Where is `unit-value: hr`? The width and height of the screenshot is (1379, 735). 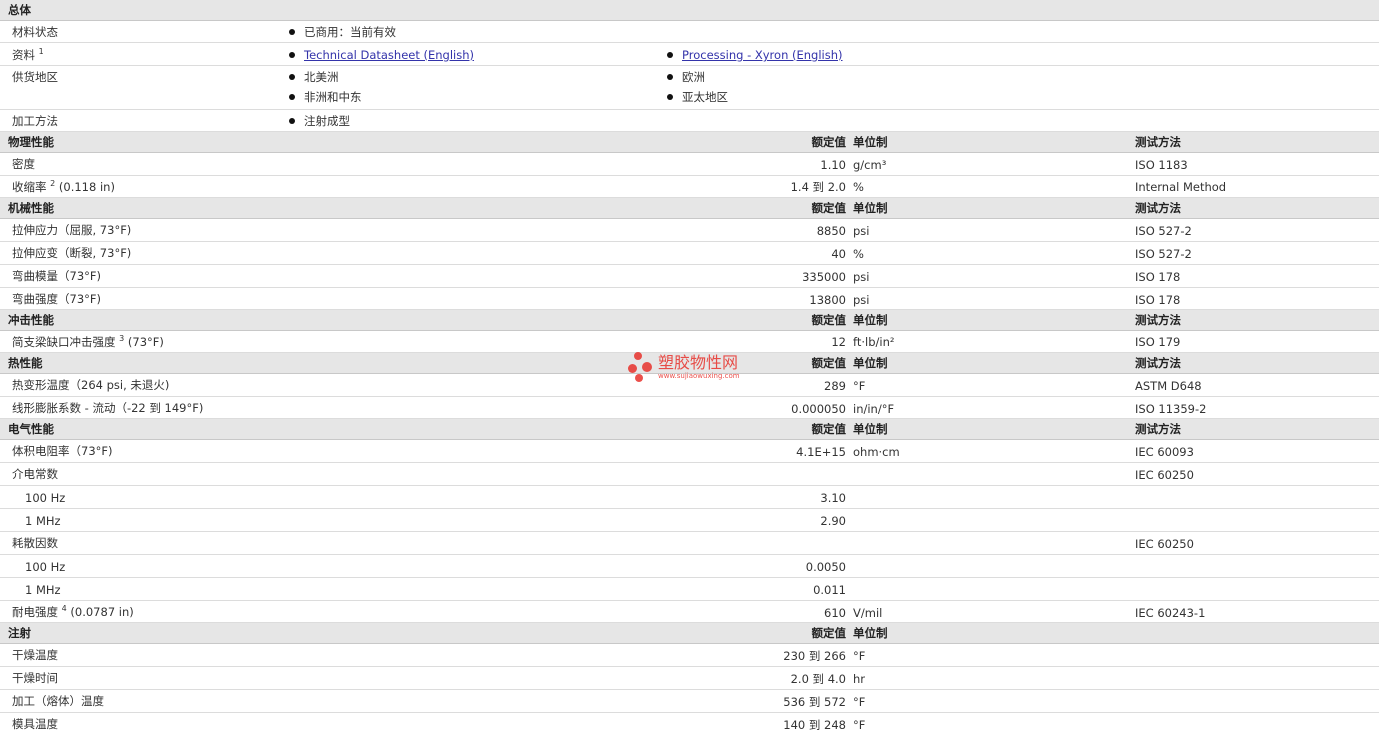 unit-value: hr is located at coordinates (859, 679).